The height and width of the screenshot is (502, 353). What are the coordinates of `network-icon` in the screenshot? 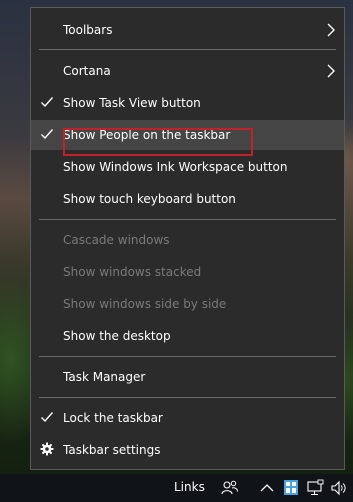 It's located at (315, 488).